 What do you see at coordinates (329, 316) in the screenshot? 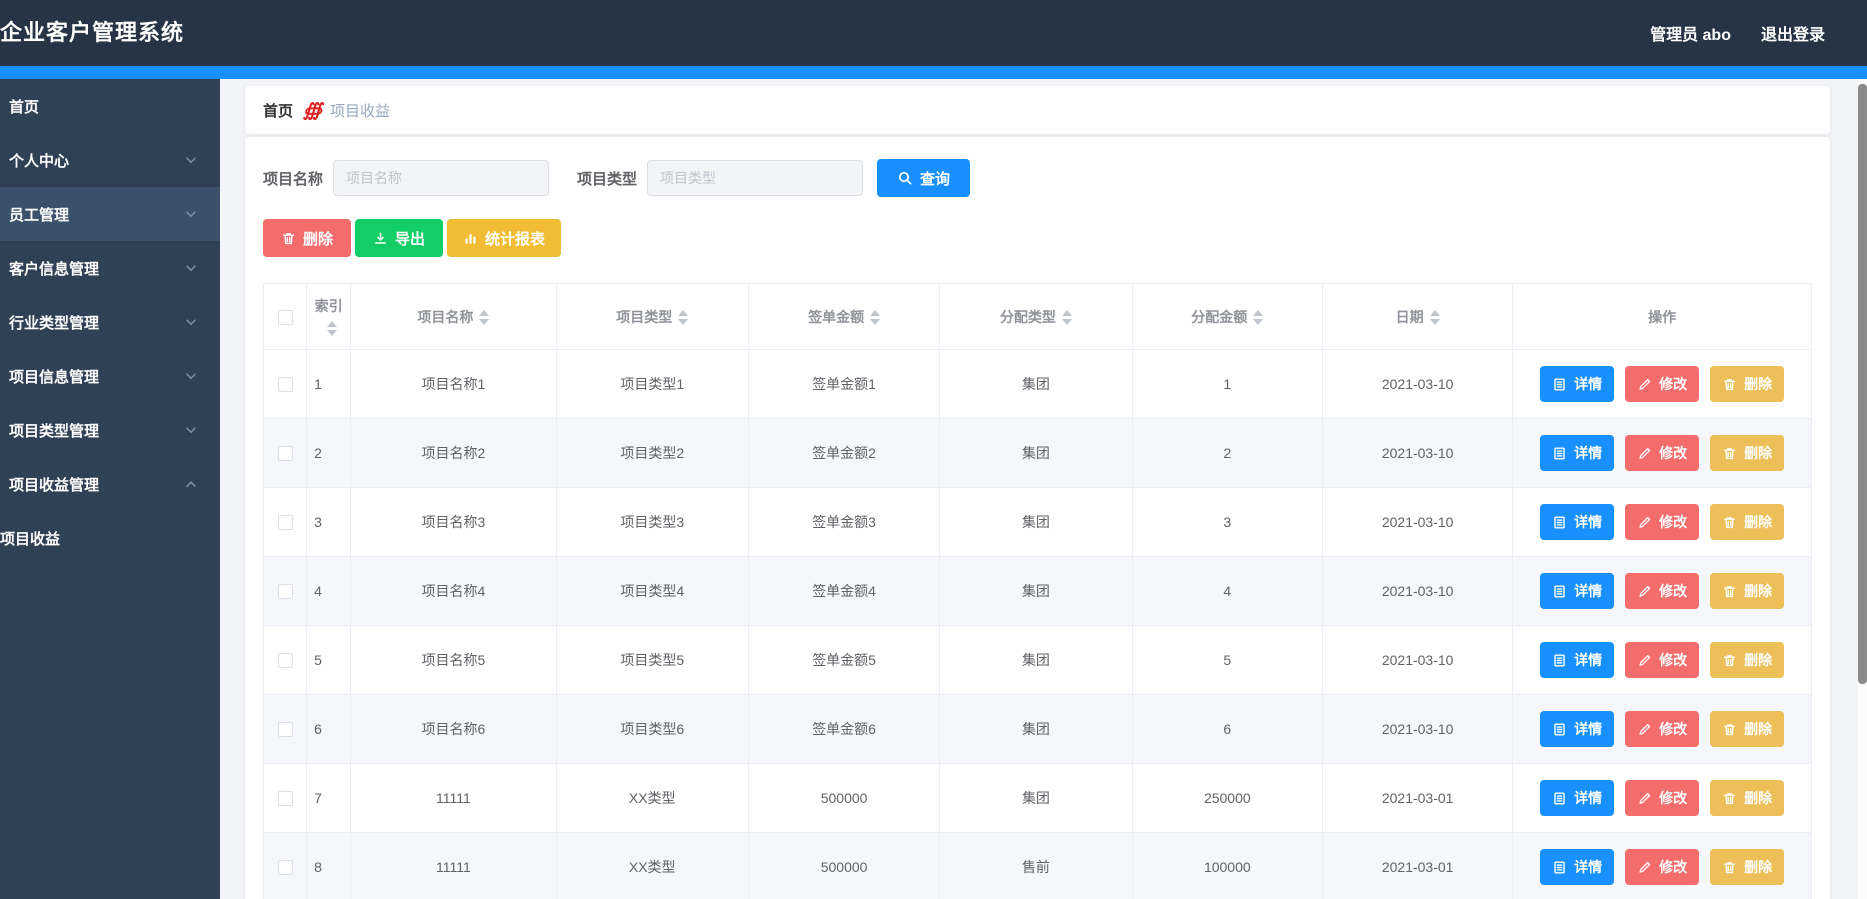
I see `column-header-0: 索引` at bounding box center [329, 316].